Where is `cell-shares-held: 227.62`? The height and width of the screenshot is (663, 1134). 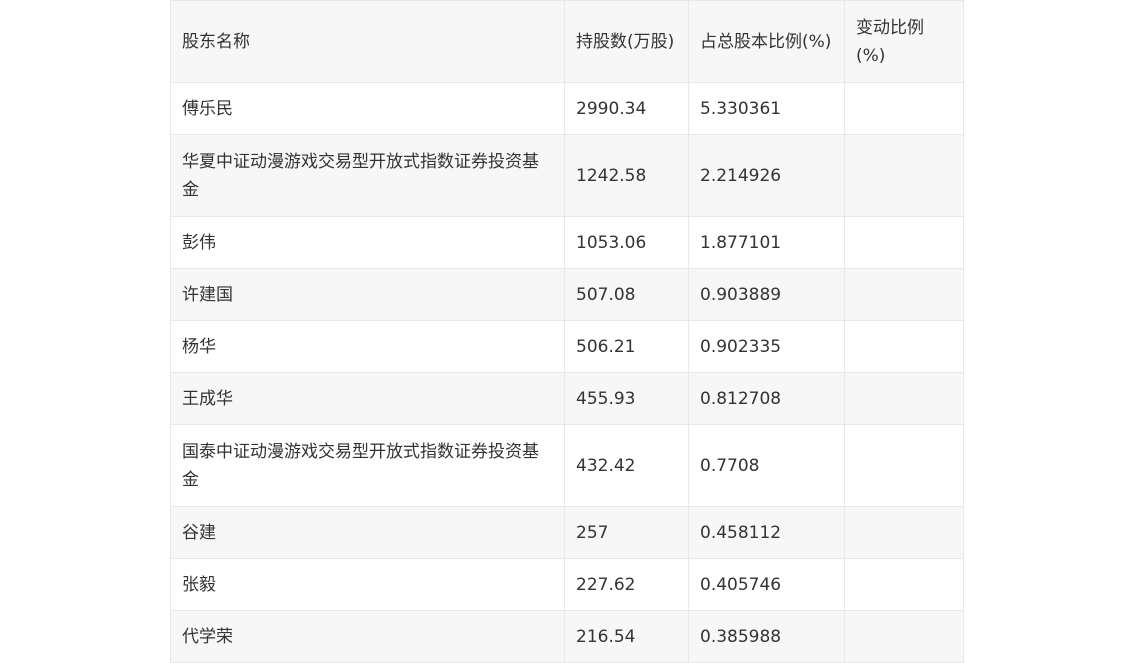
cell-shares-held: 227.62 is located at coordinates (626, 584).